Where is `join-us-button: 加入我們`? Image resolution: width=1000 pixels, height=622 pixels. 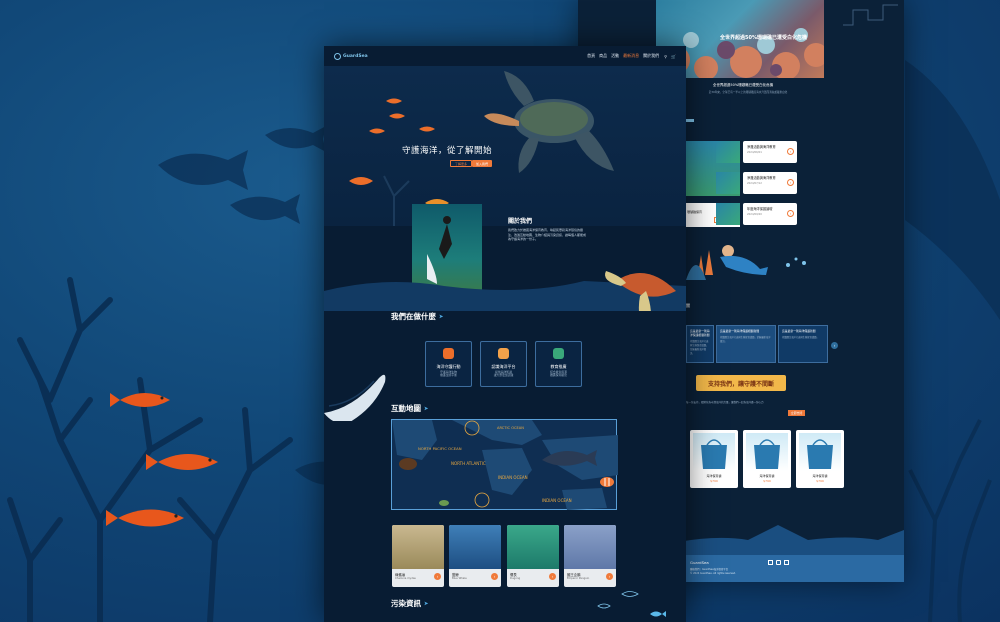 join-us-button: 加入我們 is located at coordinates (482, 163).